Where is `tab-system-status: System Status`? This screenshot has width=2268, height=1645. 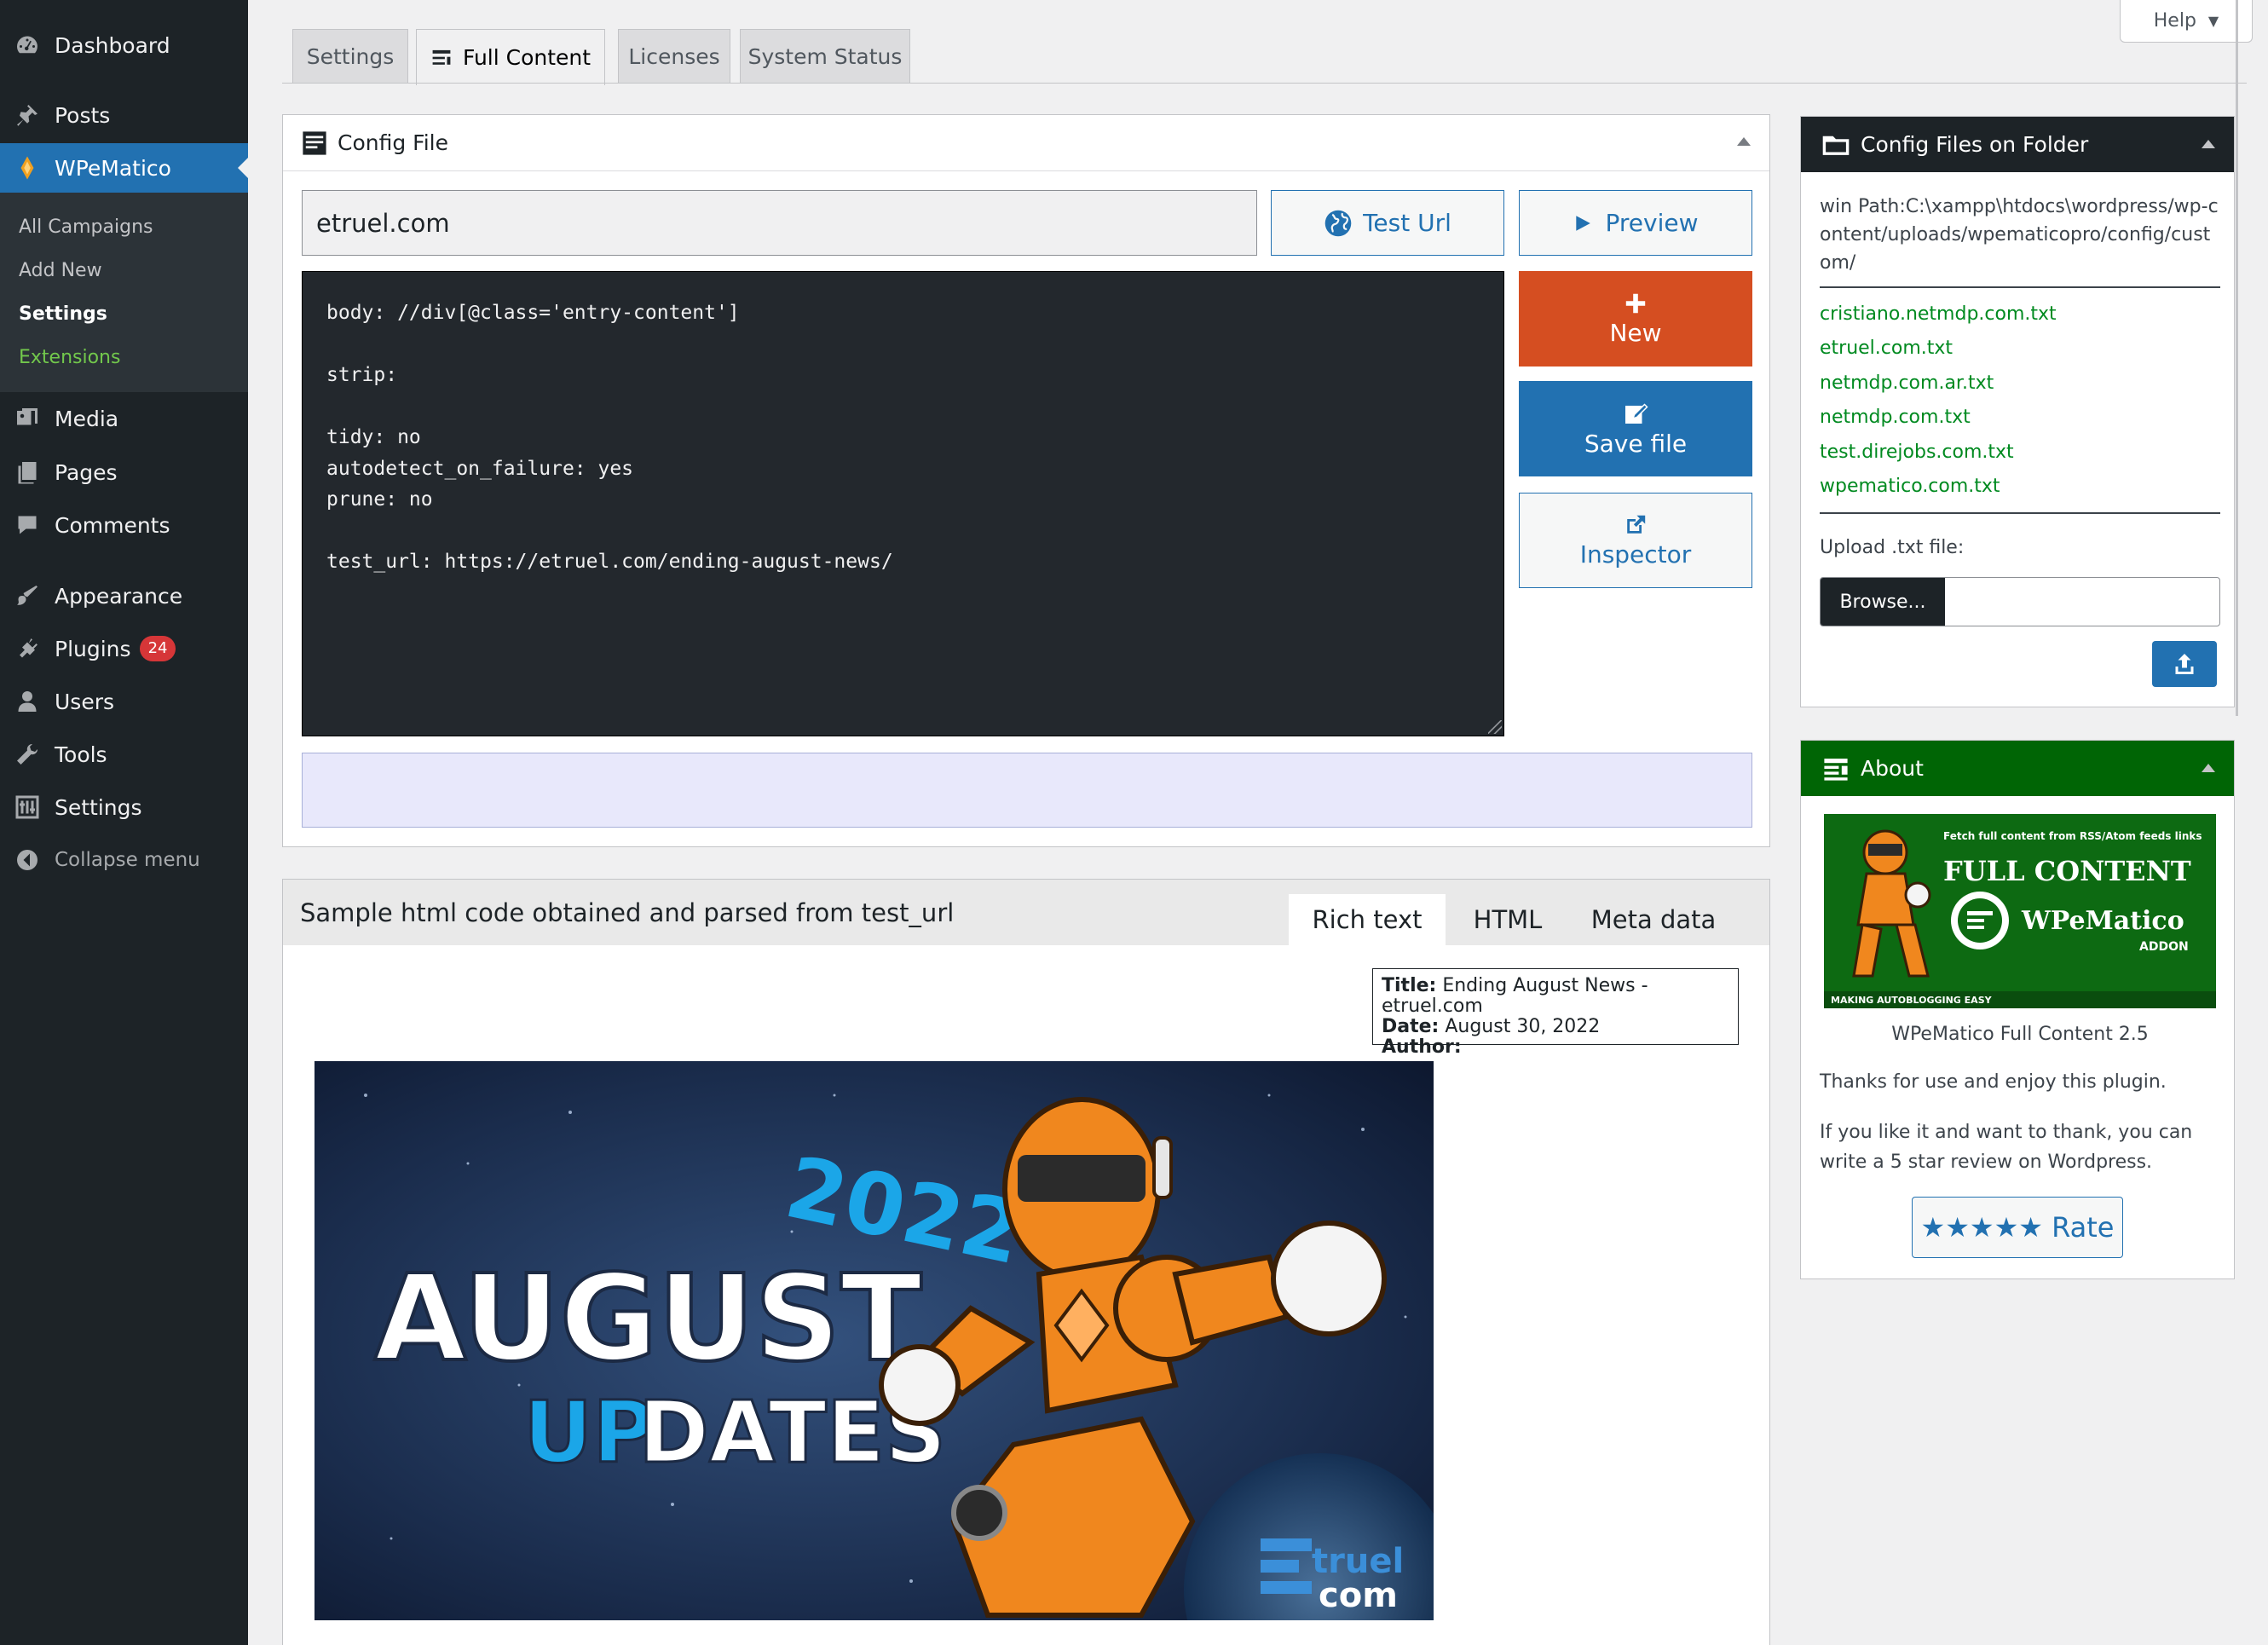
tab-system-status: System Status is located at coordinates (825, 56).